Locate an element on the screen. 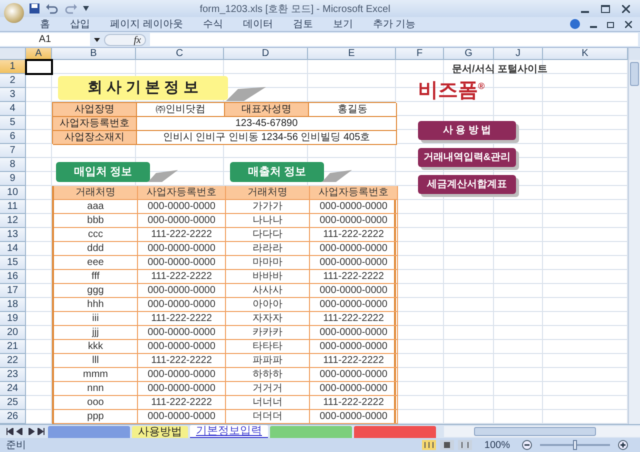  row-header: 18 is located at coordinates (13, 305).